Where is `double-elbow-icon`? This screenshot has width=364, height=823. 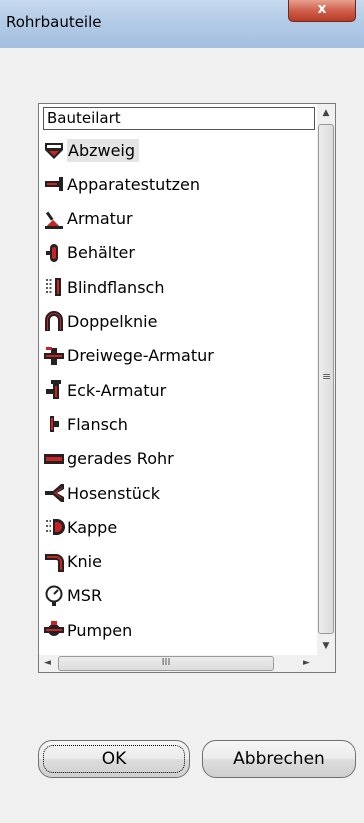
double-elbow-icon is located at coordinates (54, 321).